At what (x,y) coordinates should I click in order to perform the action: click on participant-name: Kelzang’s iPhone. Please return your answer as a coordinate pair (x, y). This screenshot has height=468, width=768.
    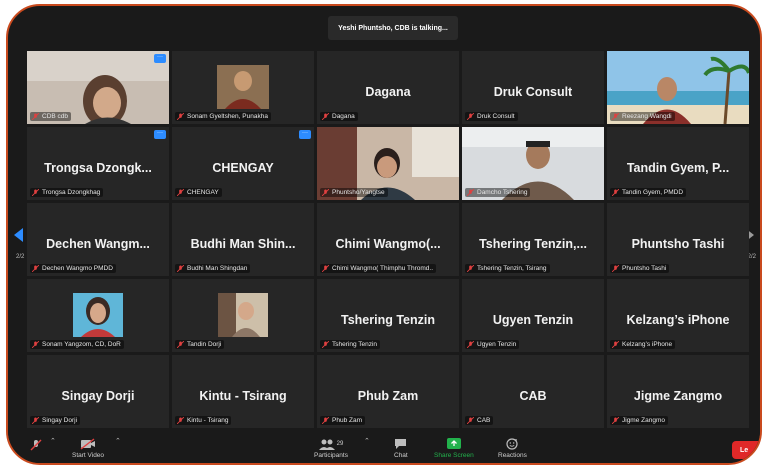
    Looking at the image, I should click on (647, 344).